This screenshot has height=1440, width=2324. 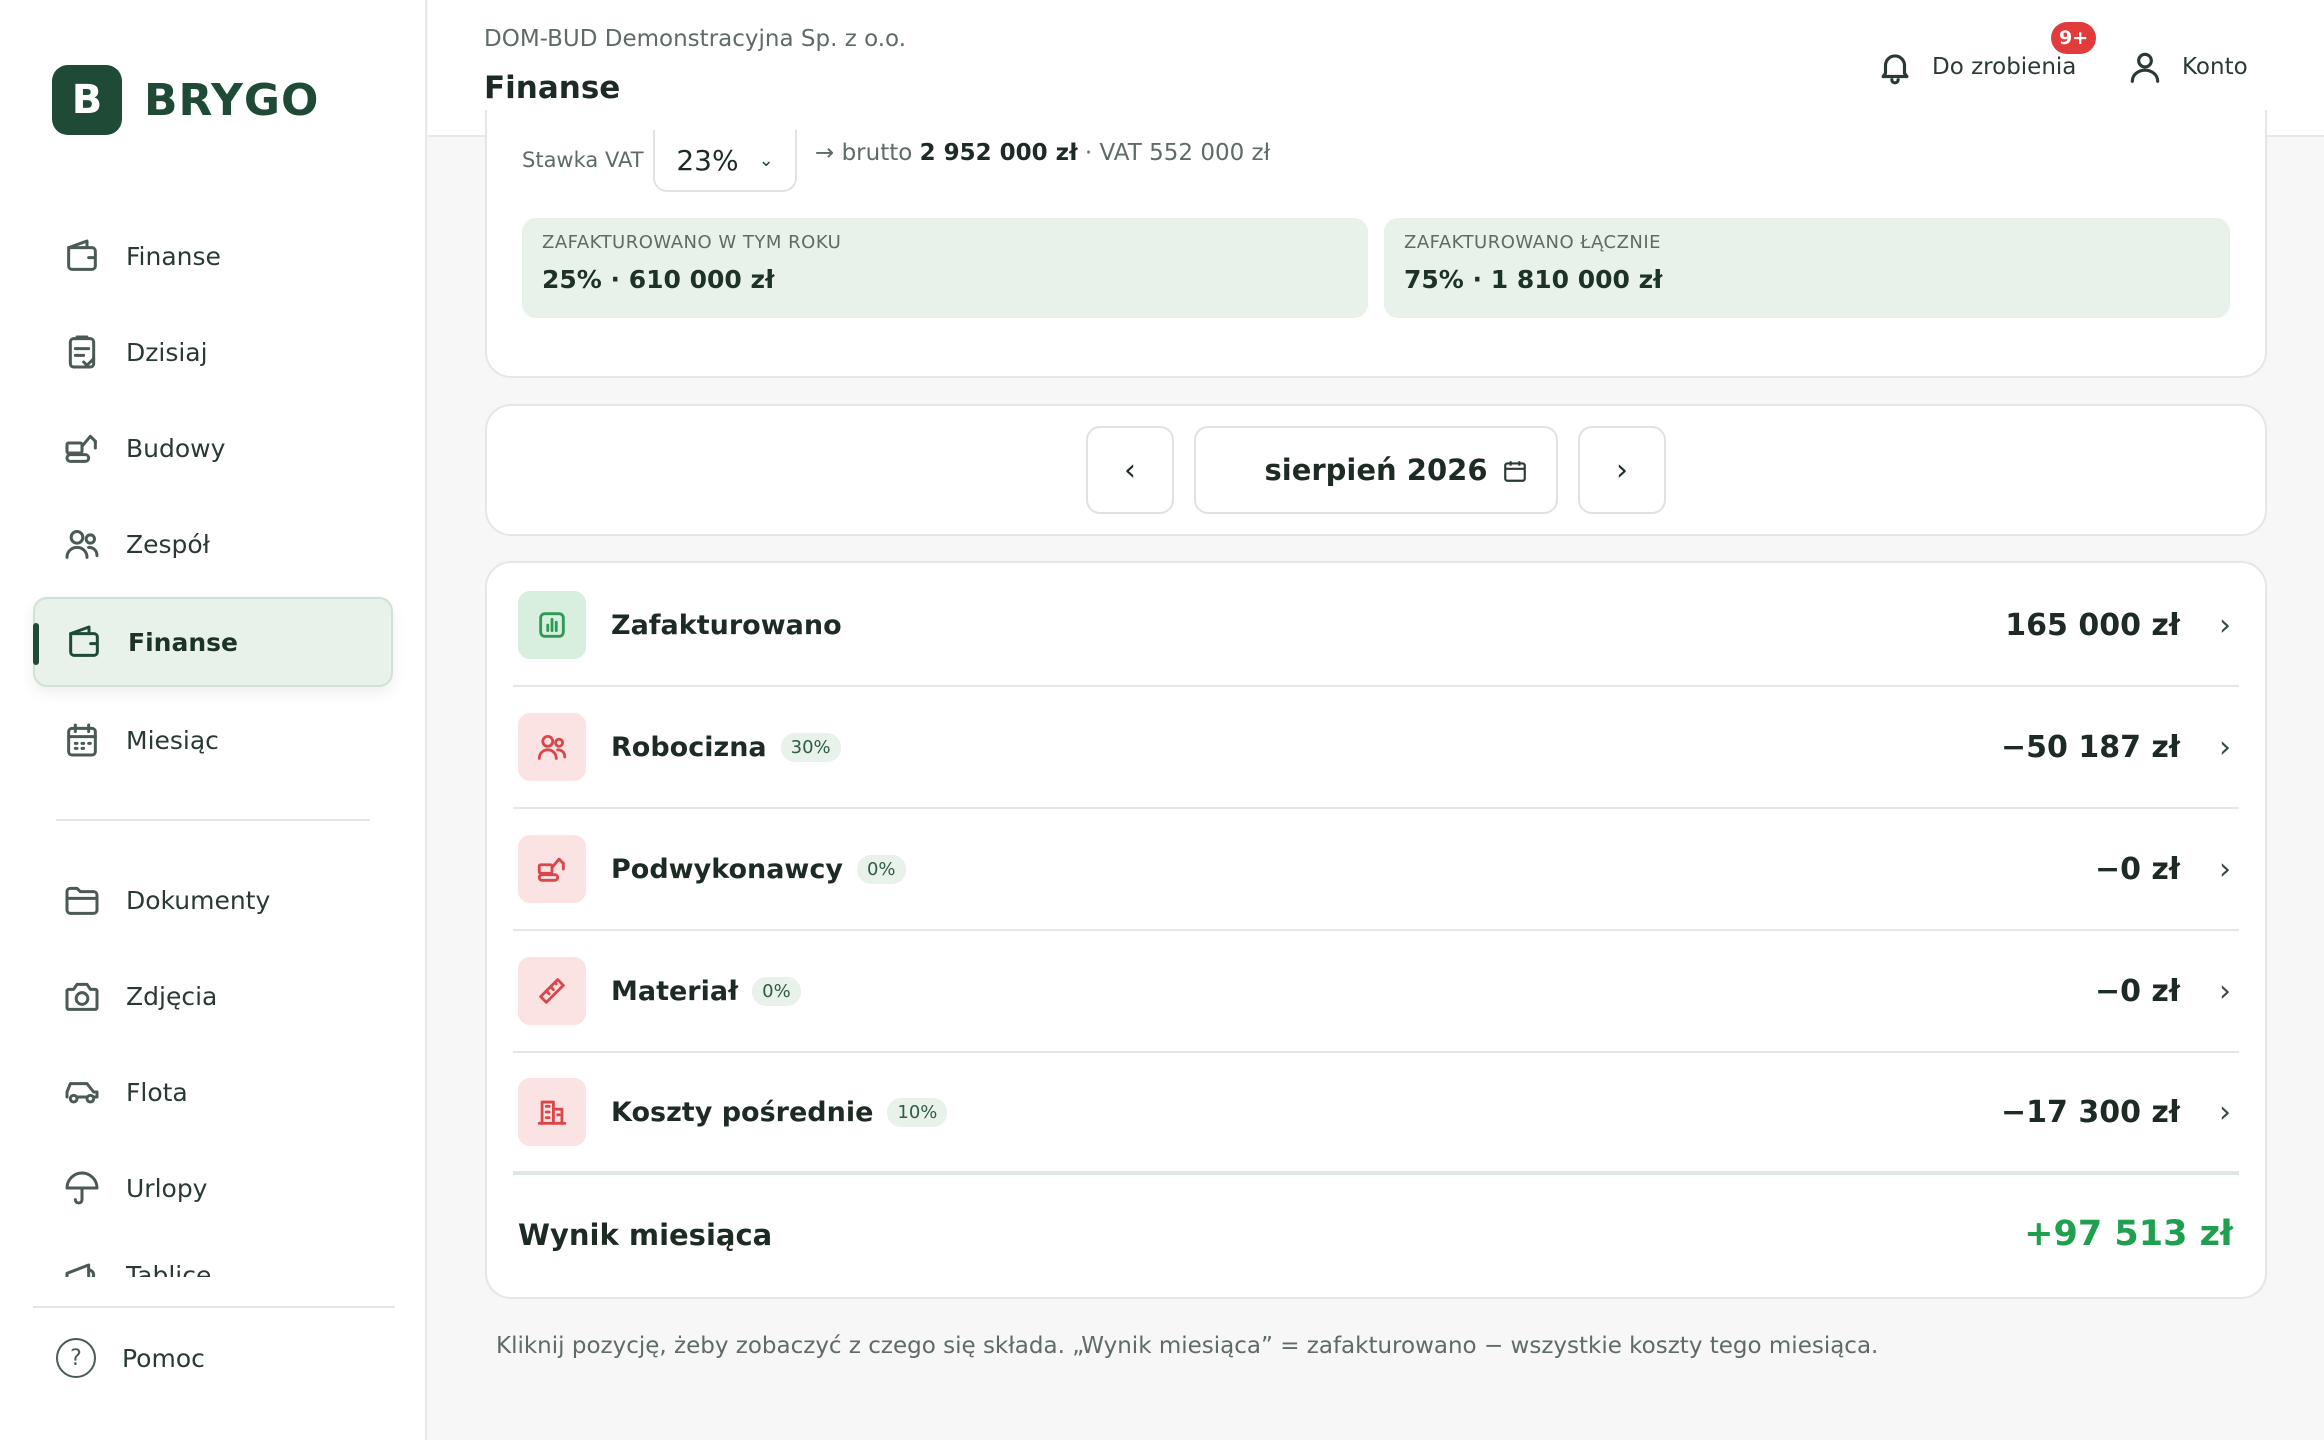 What do you see at coordinates (689, 747) in the screenshot?
I see `row-label: Robocizna` at bounding box center [689, 747].